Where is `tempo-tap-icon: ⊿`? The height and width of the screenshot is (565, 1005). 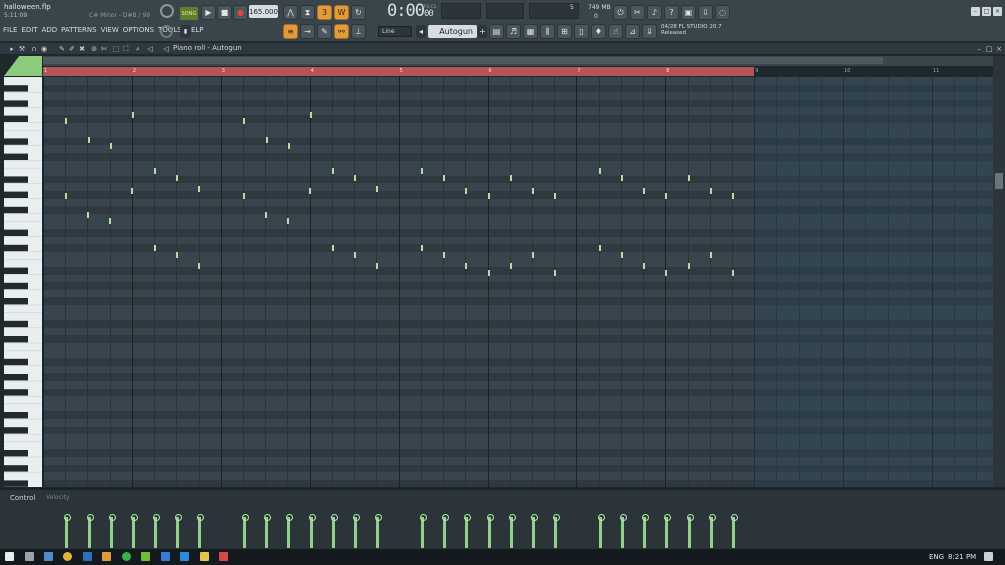 tempo-tap-icon: ⊿ is located at coordinates (632, 31).